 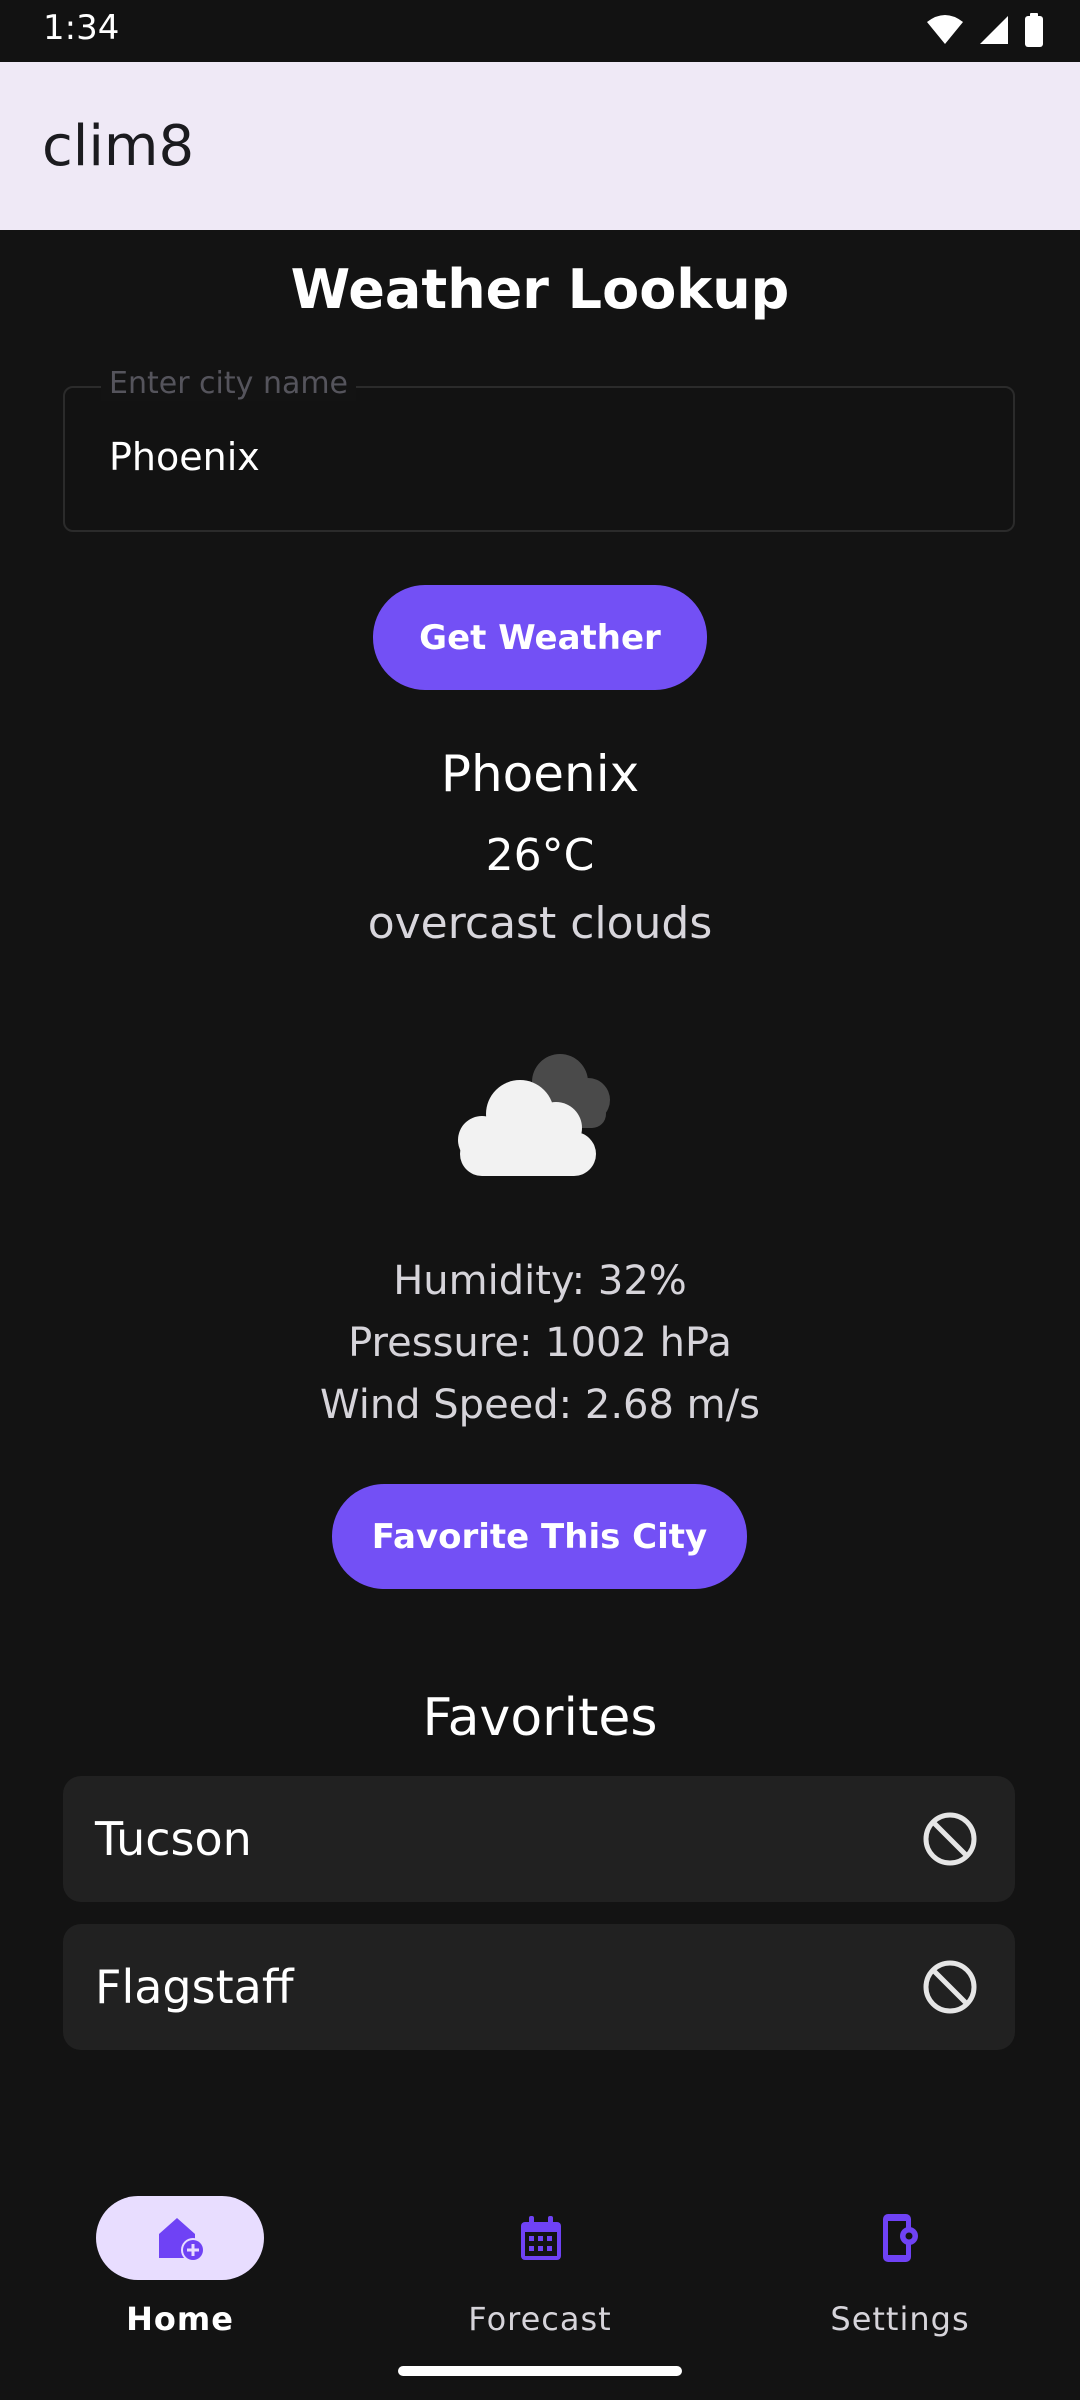 I want to click on pressure-text: Pressure: 1002 hPa, so click(x=540, y=1343).